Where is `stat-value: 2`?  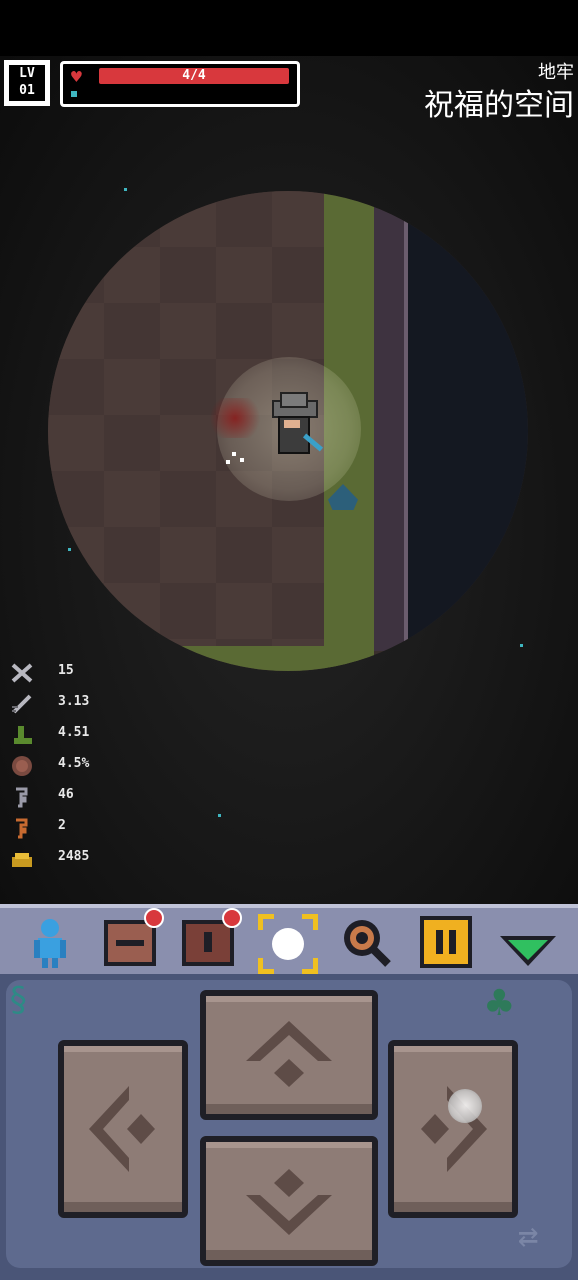
stat-value: 2 is located at coordinates (62, 825).